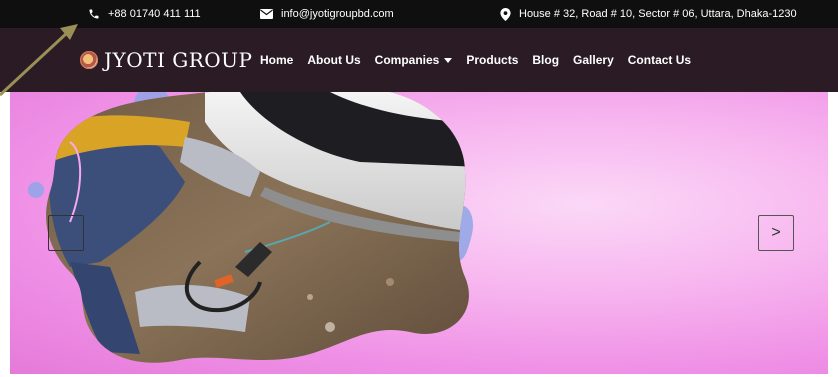 This screenshot has height=377, width=838. I want to click on nav-contact-us-label: Contact Us, so click(659, 60).